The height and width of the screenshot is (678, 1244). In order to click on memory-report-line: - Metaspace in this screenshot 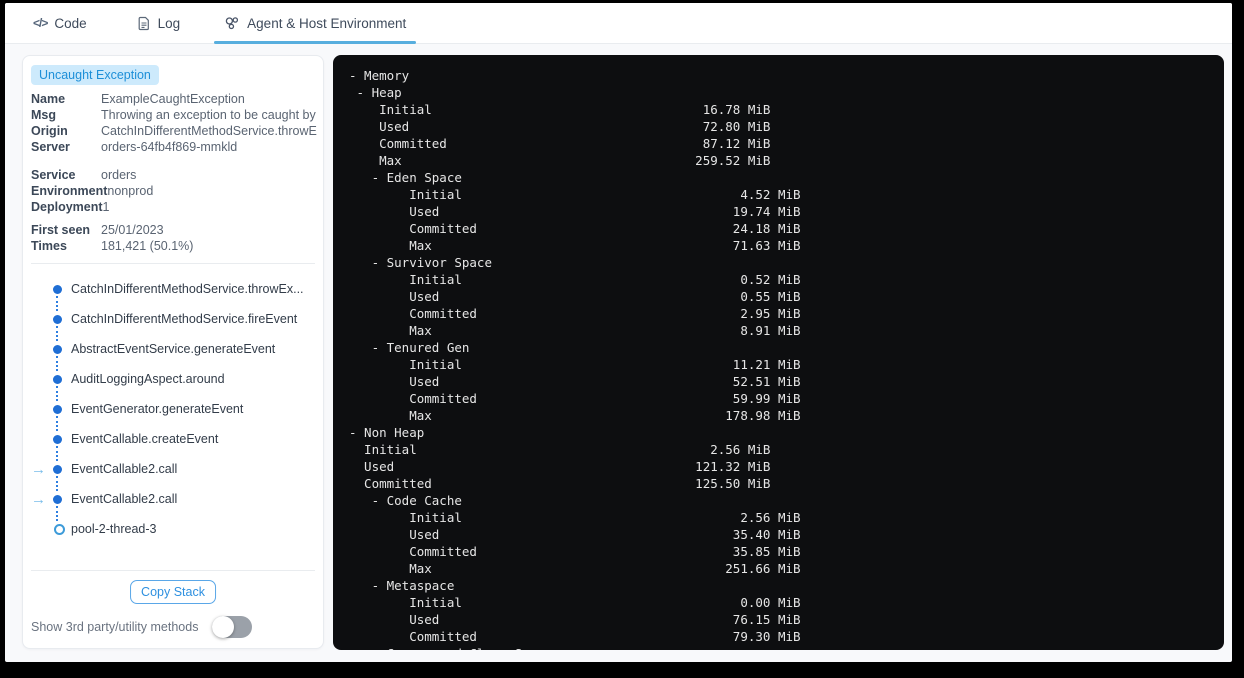, I will do `click(402, 585)`.